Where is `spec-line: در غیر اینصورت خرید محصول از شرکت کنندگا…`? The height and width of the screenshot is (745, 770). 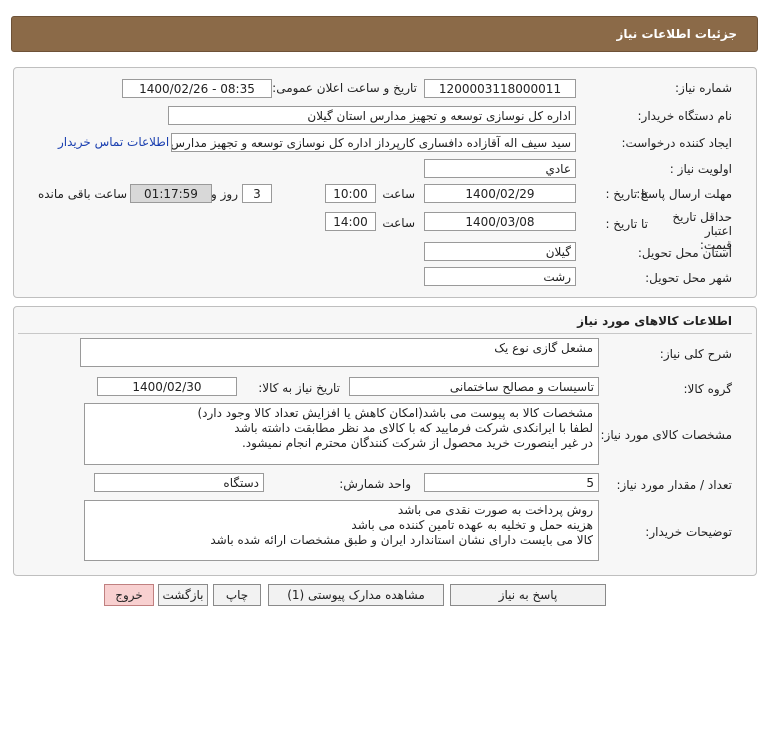 spec-line: در غیر اینصورت خرید محصول از شرکت کنندگا… is located at coordinates (417, 443).